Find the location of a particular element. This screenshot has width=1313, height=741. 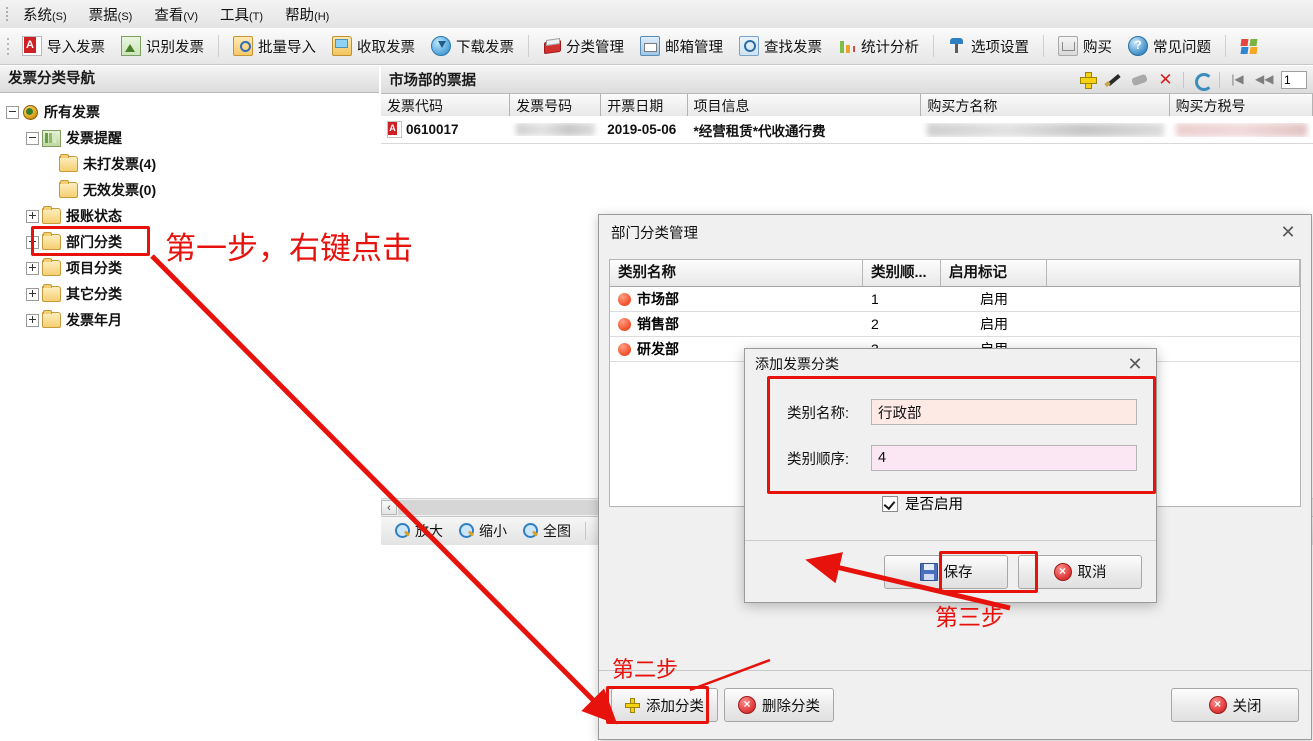

fit-page-icon is located at coordinates (531, 531).